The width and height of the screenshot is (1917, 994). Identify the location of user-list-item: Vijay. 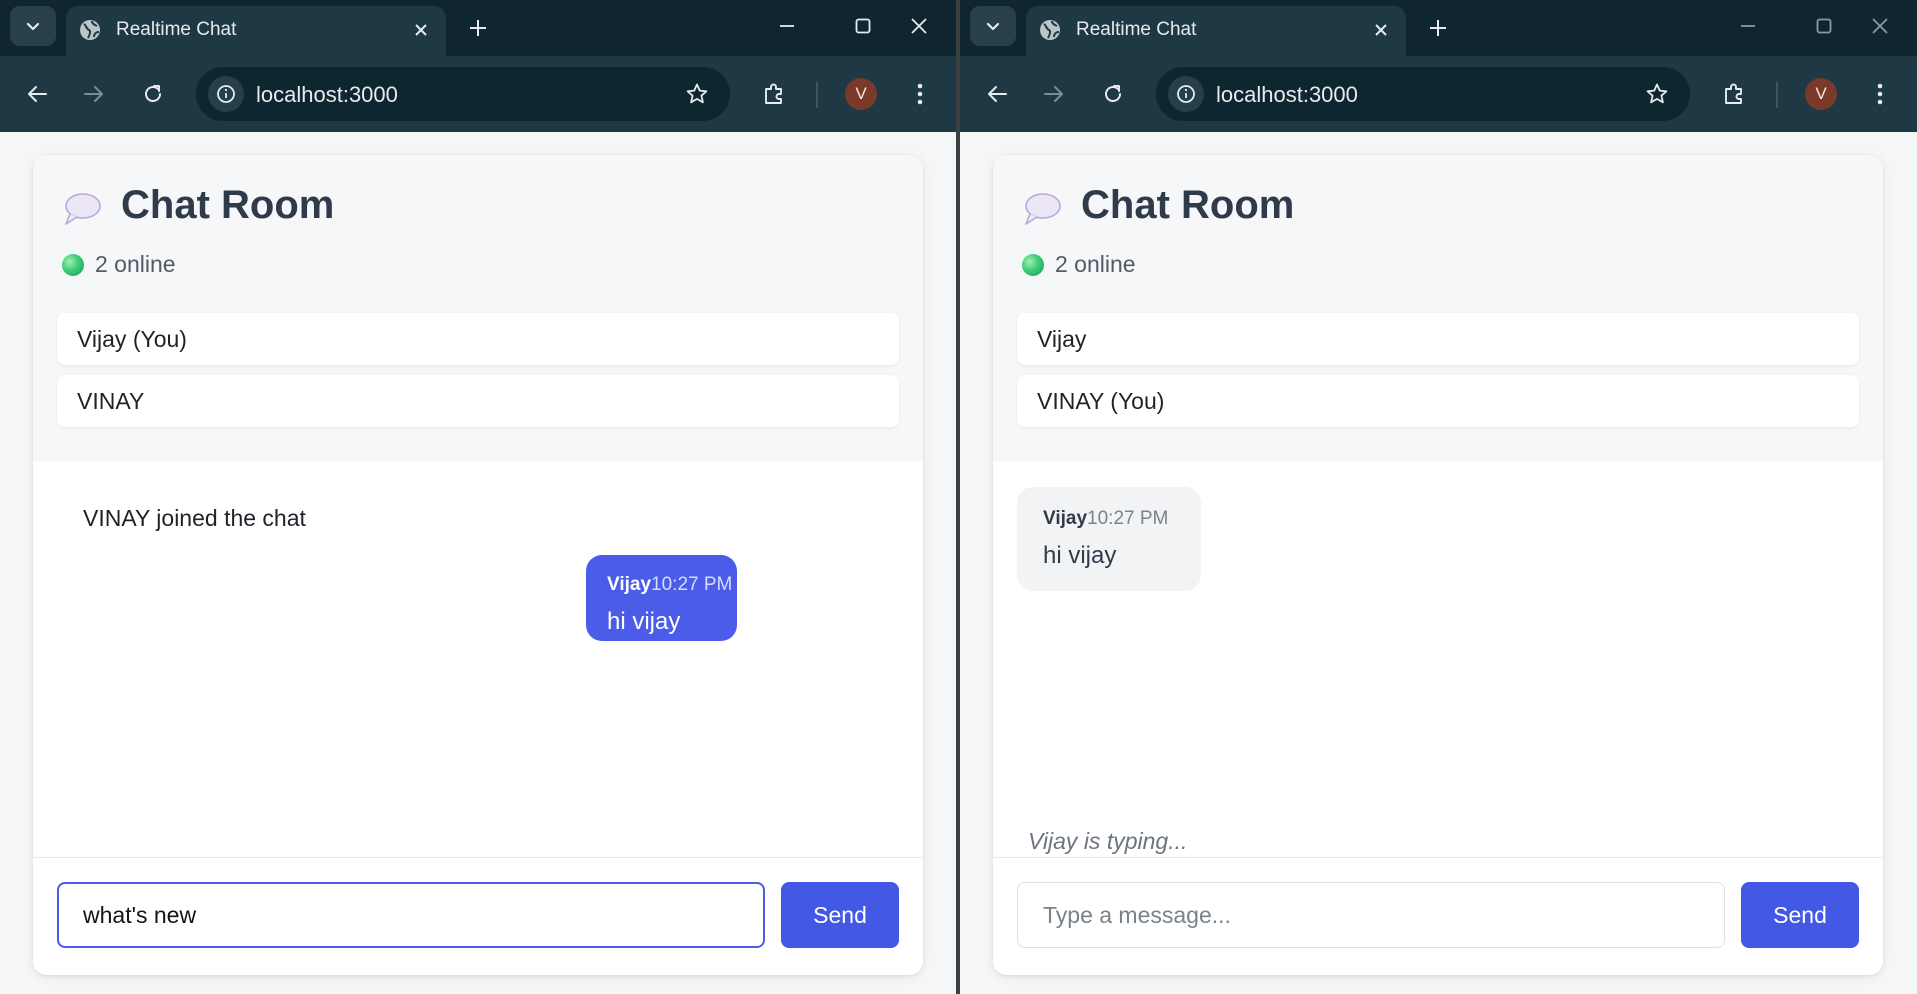
(1438, 339).